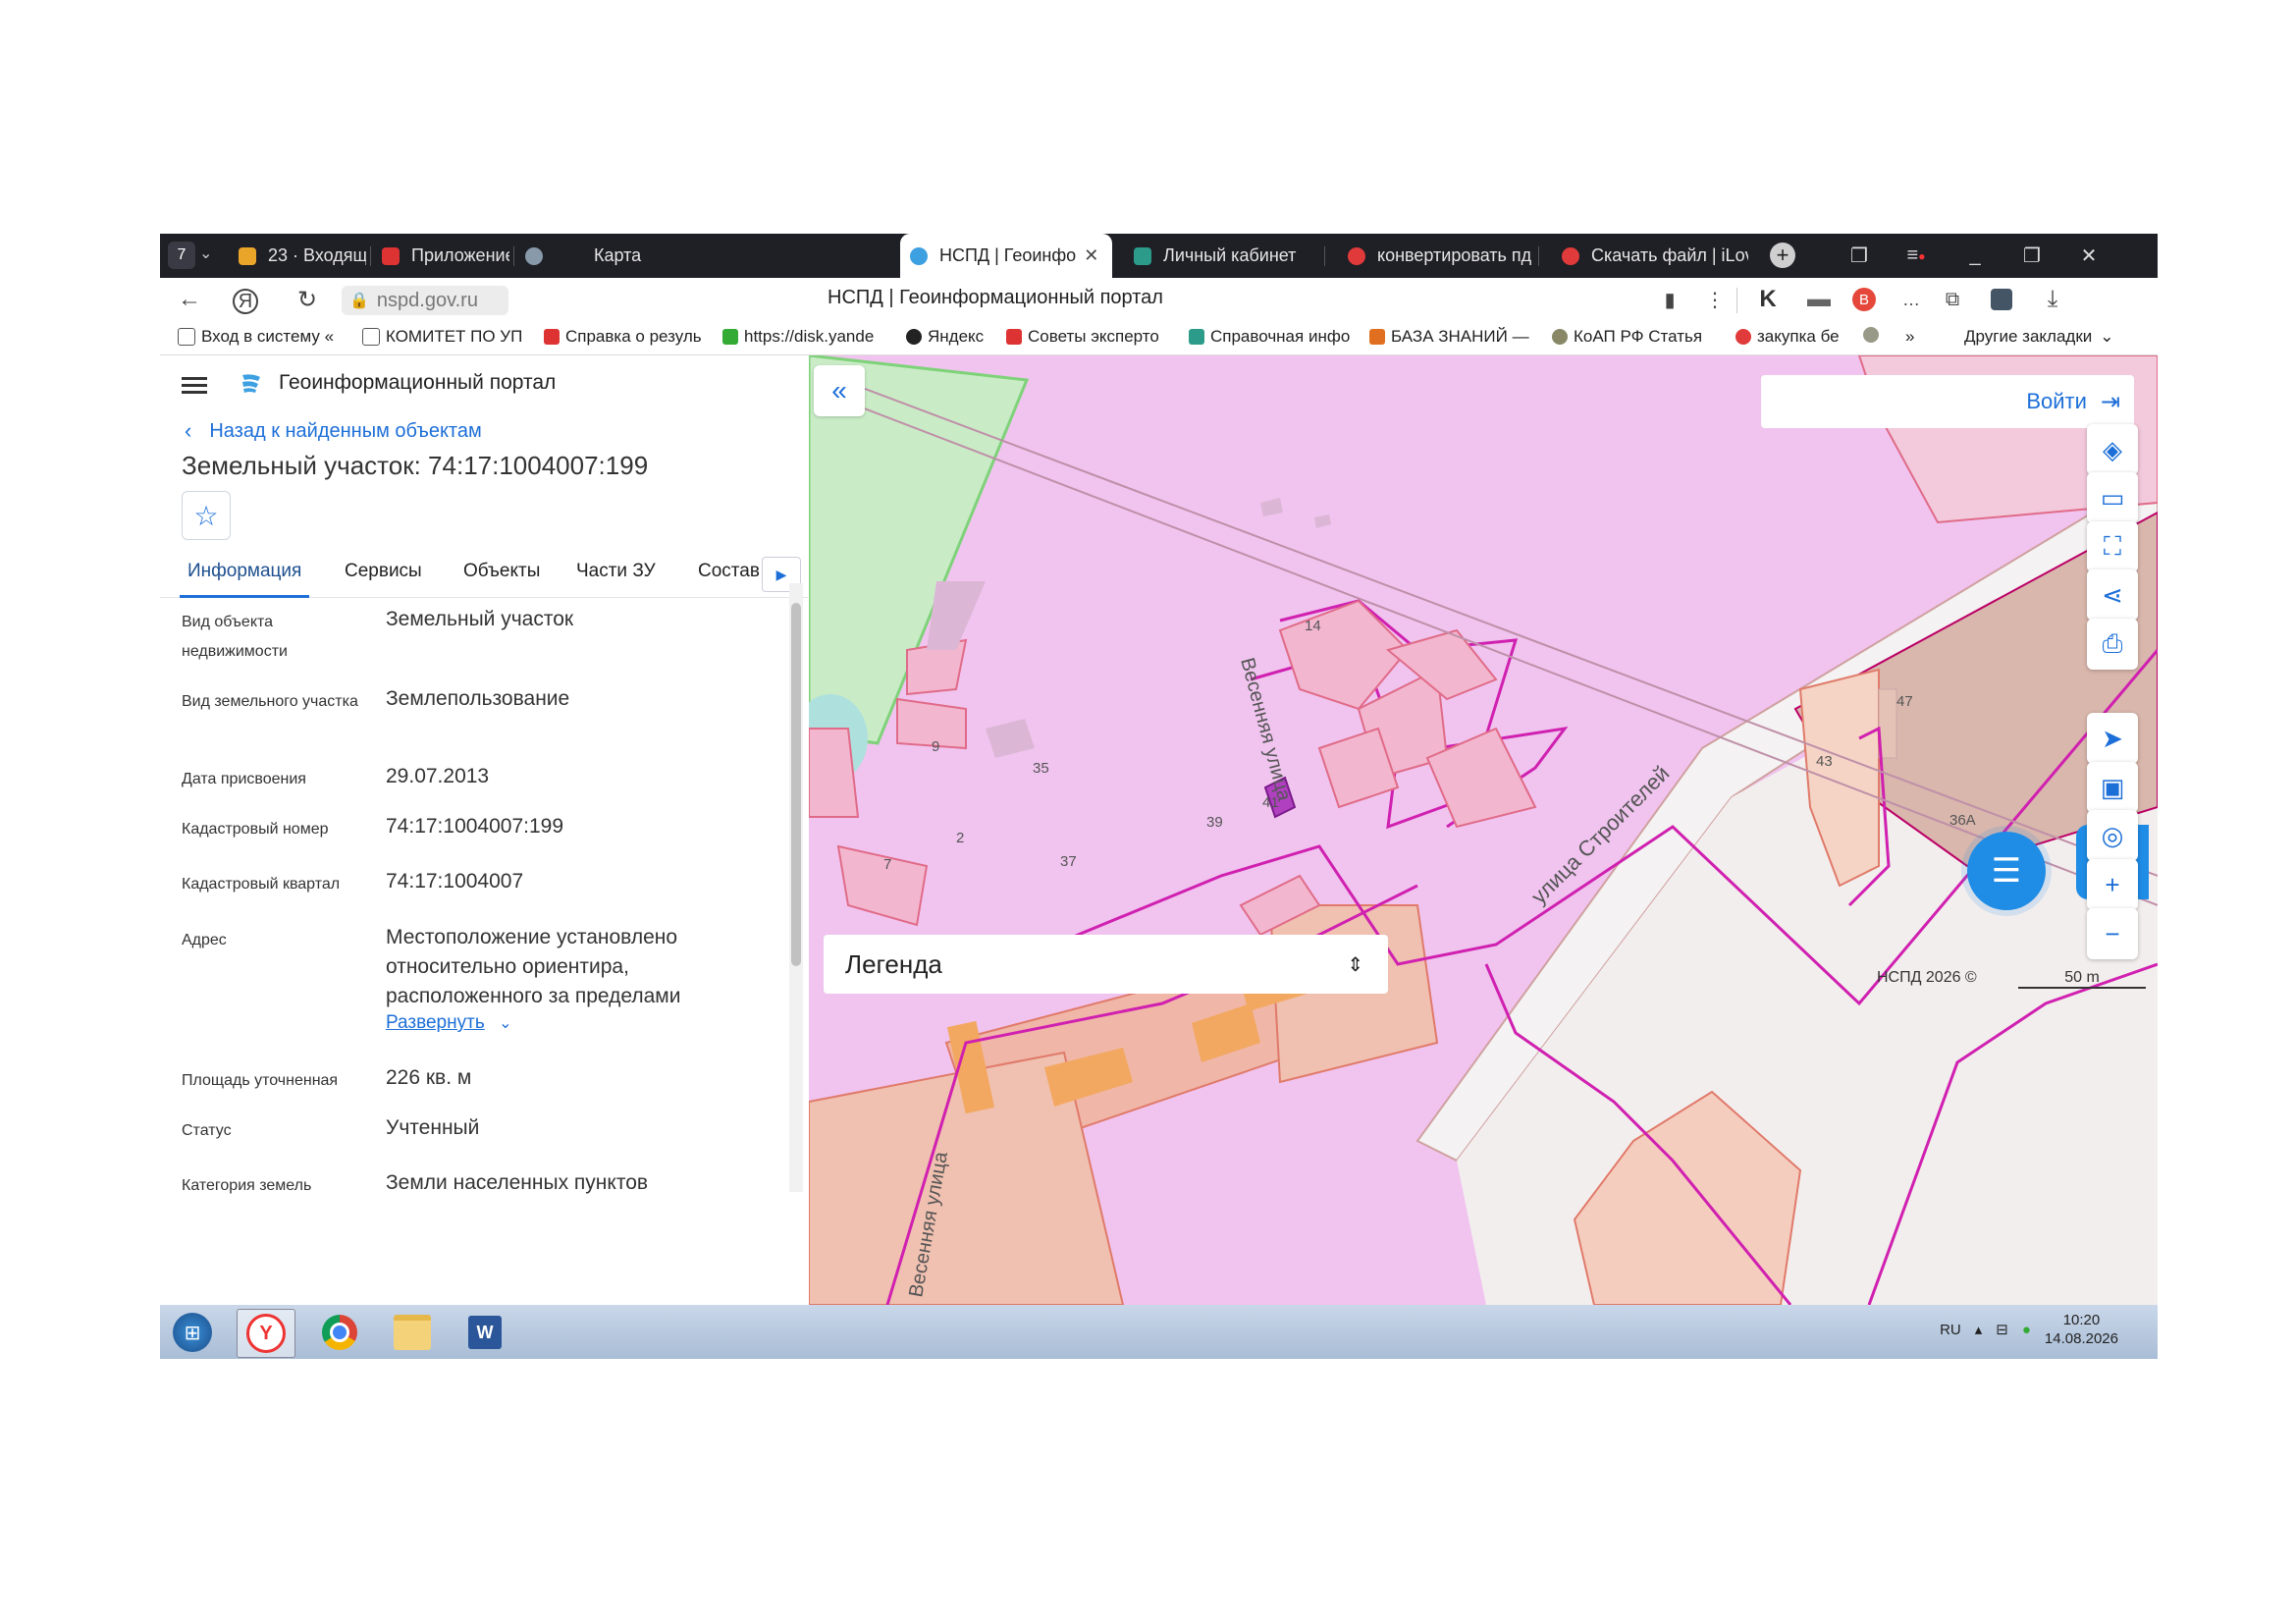 Image resolution: width=2296 pixels, height=1624 pixels. I want to click on chevron-left-icon: ‹, so click(188, 430).